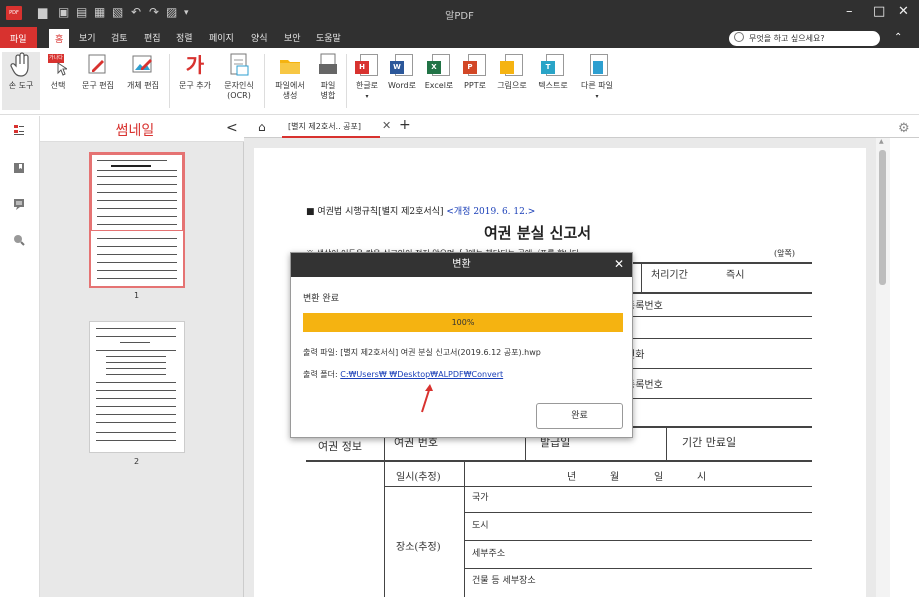 Image resolution: width=919 pixels, height=597 pixels. Describe the element at coordinates (402, 85) in the screenshot. I see `to-word-label: Word로` at that location.